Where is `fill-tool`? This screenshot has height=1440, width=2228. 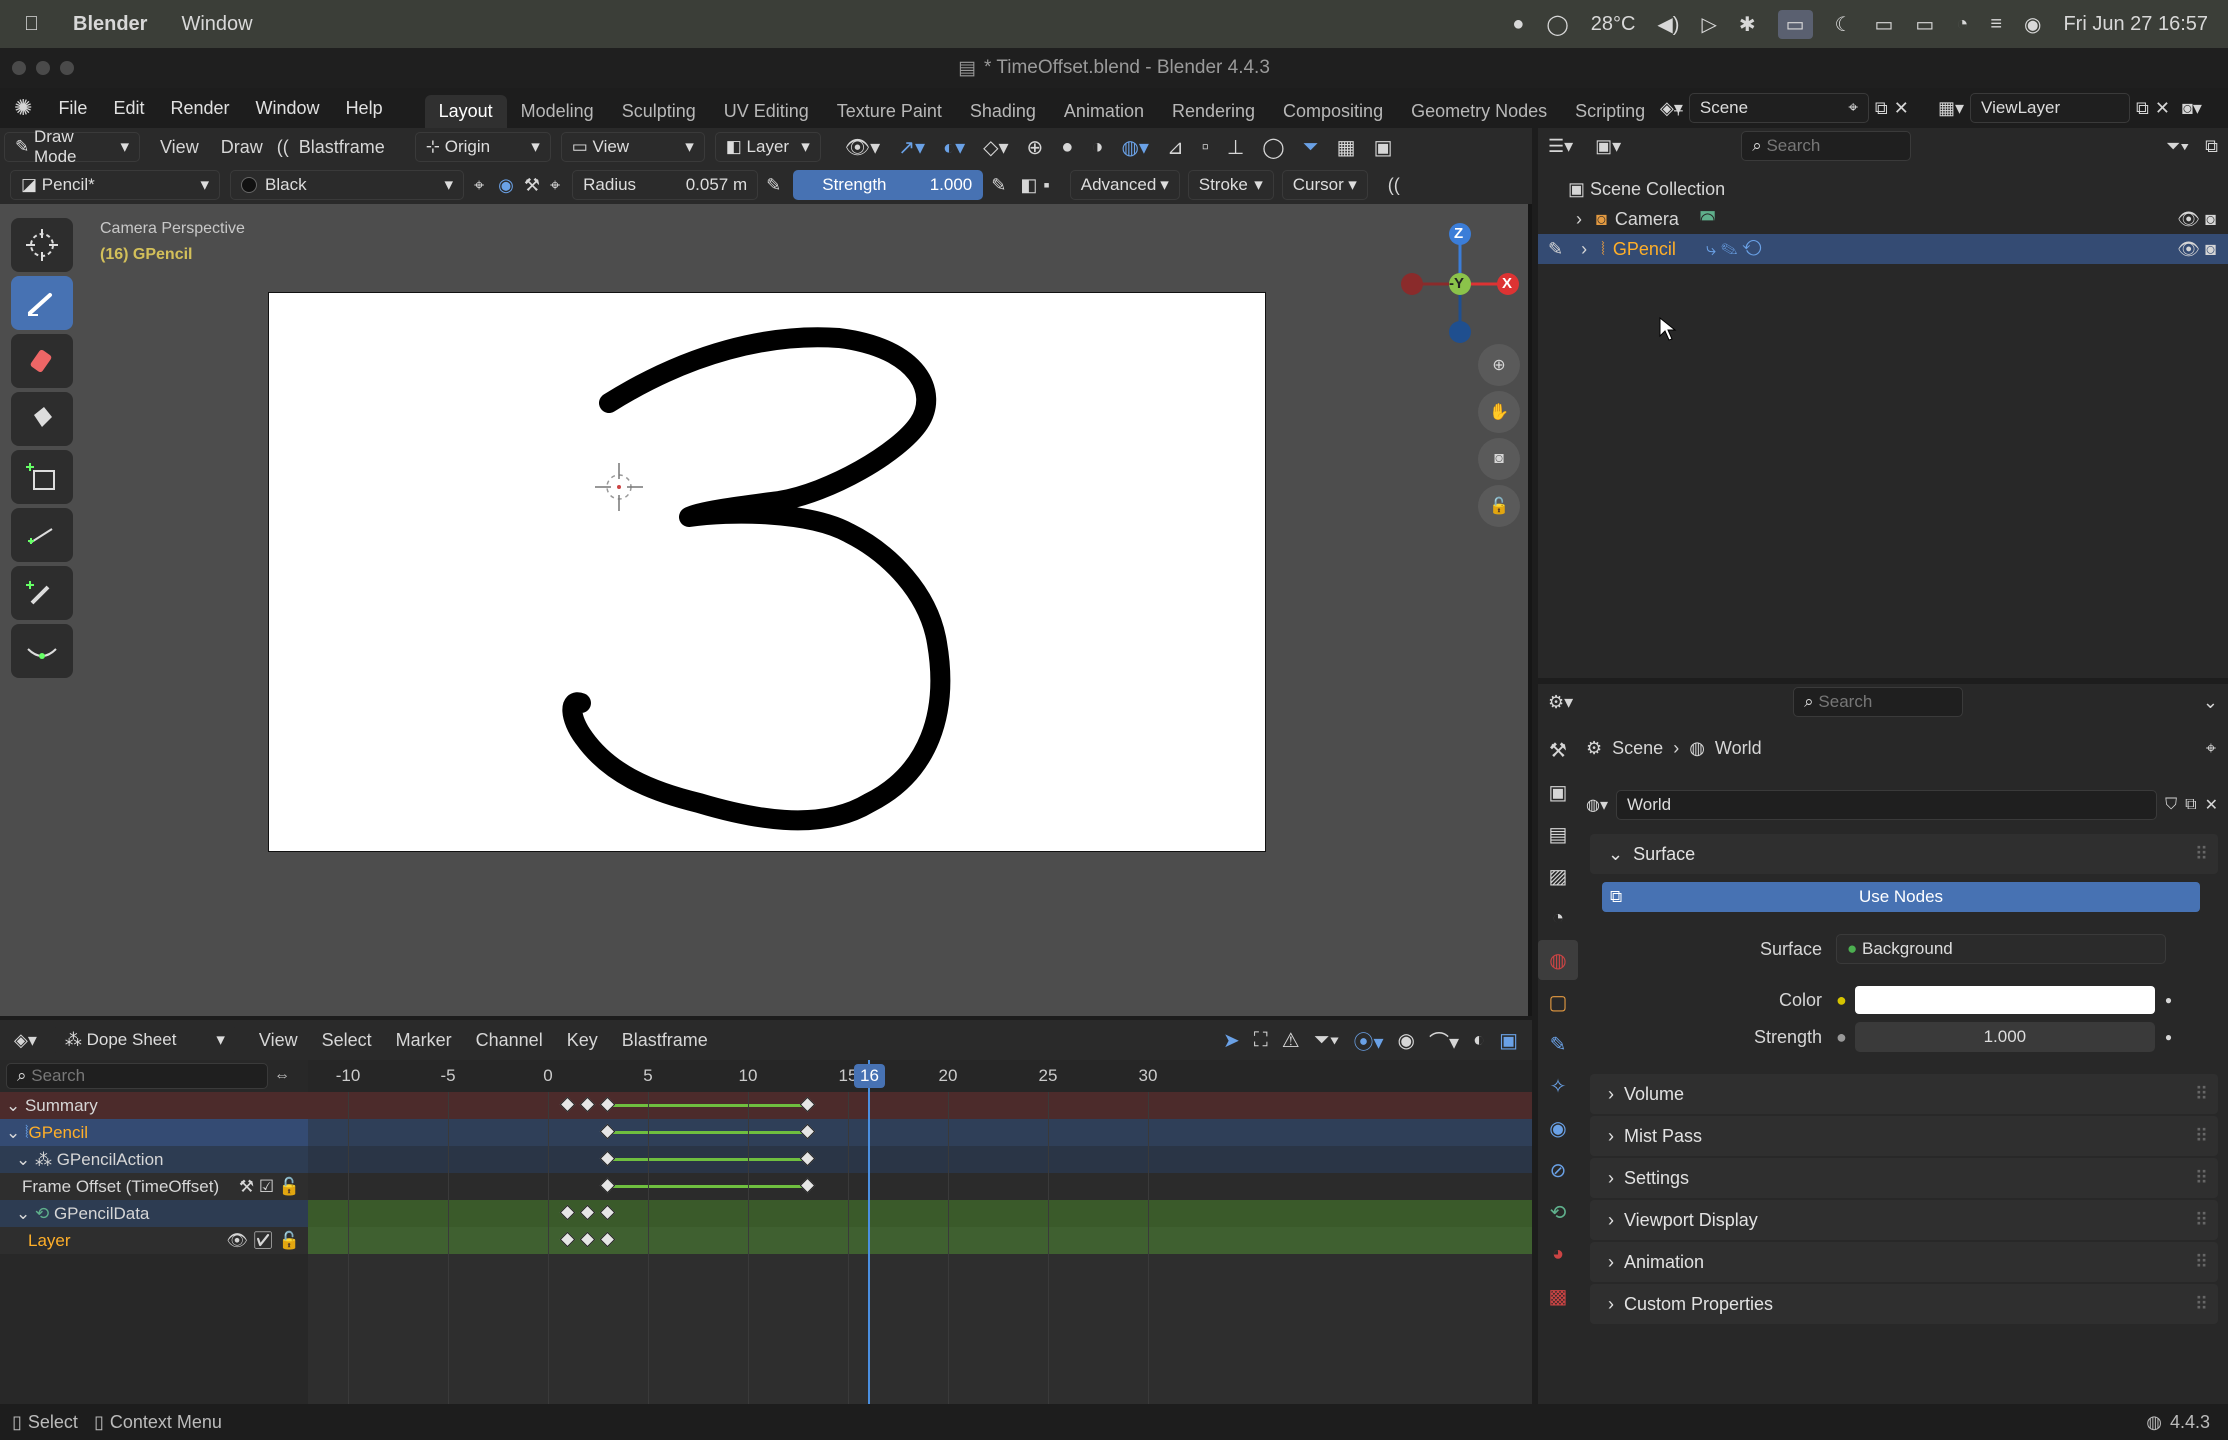
fill-tool is located at coordinates (42, 419).